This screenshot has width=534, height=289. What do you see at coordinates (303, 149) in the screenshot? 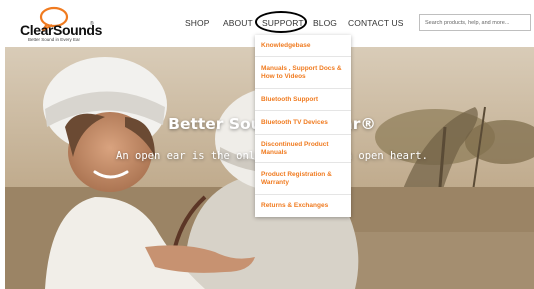
I see `dropdown-item-discontinued-manuals: Discontinued Product Manuals` at bounding box center [303, 149].